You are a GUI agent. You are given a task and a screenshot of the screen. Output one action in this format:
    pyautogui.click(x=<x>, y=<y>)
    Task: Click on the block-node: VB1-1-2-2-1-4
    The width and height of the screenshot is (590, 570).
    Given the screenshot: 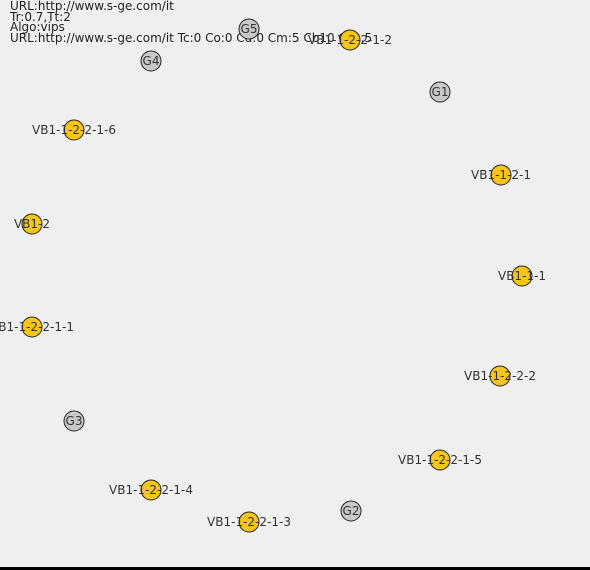 What is the action you would take?
    pyautogui.click(x=151, y=490)
    